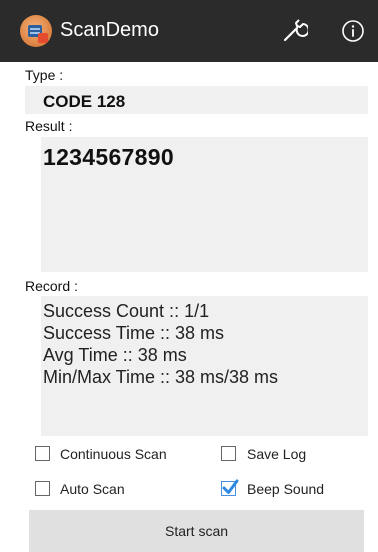 The width and height of the screenshot is (378, 552). Describe the element at coordinates (126, 311) in the screenshot. I see `record-success-count: Success Count :: 1/1` at that location.